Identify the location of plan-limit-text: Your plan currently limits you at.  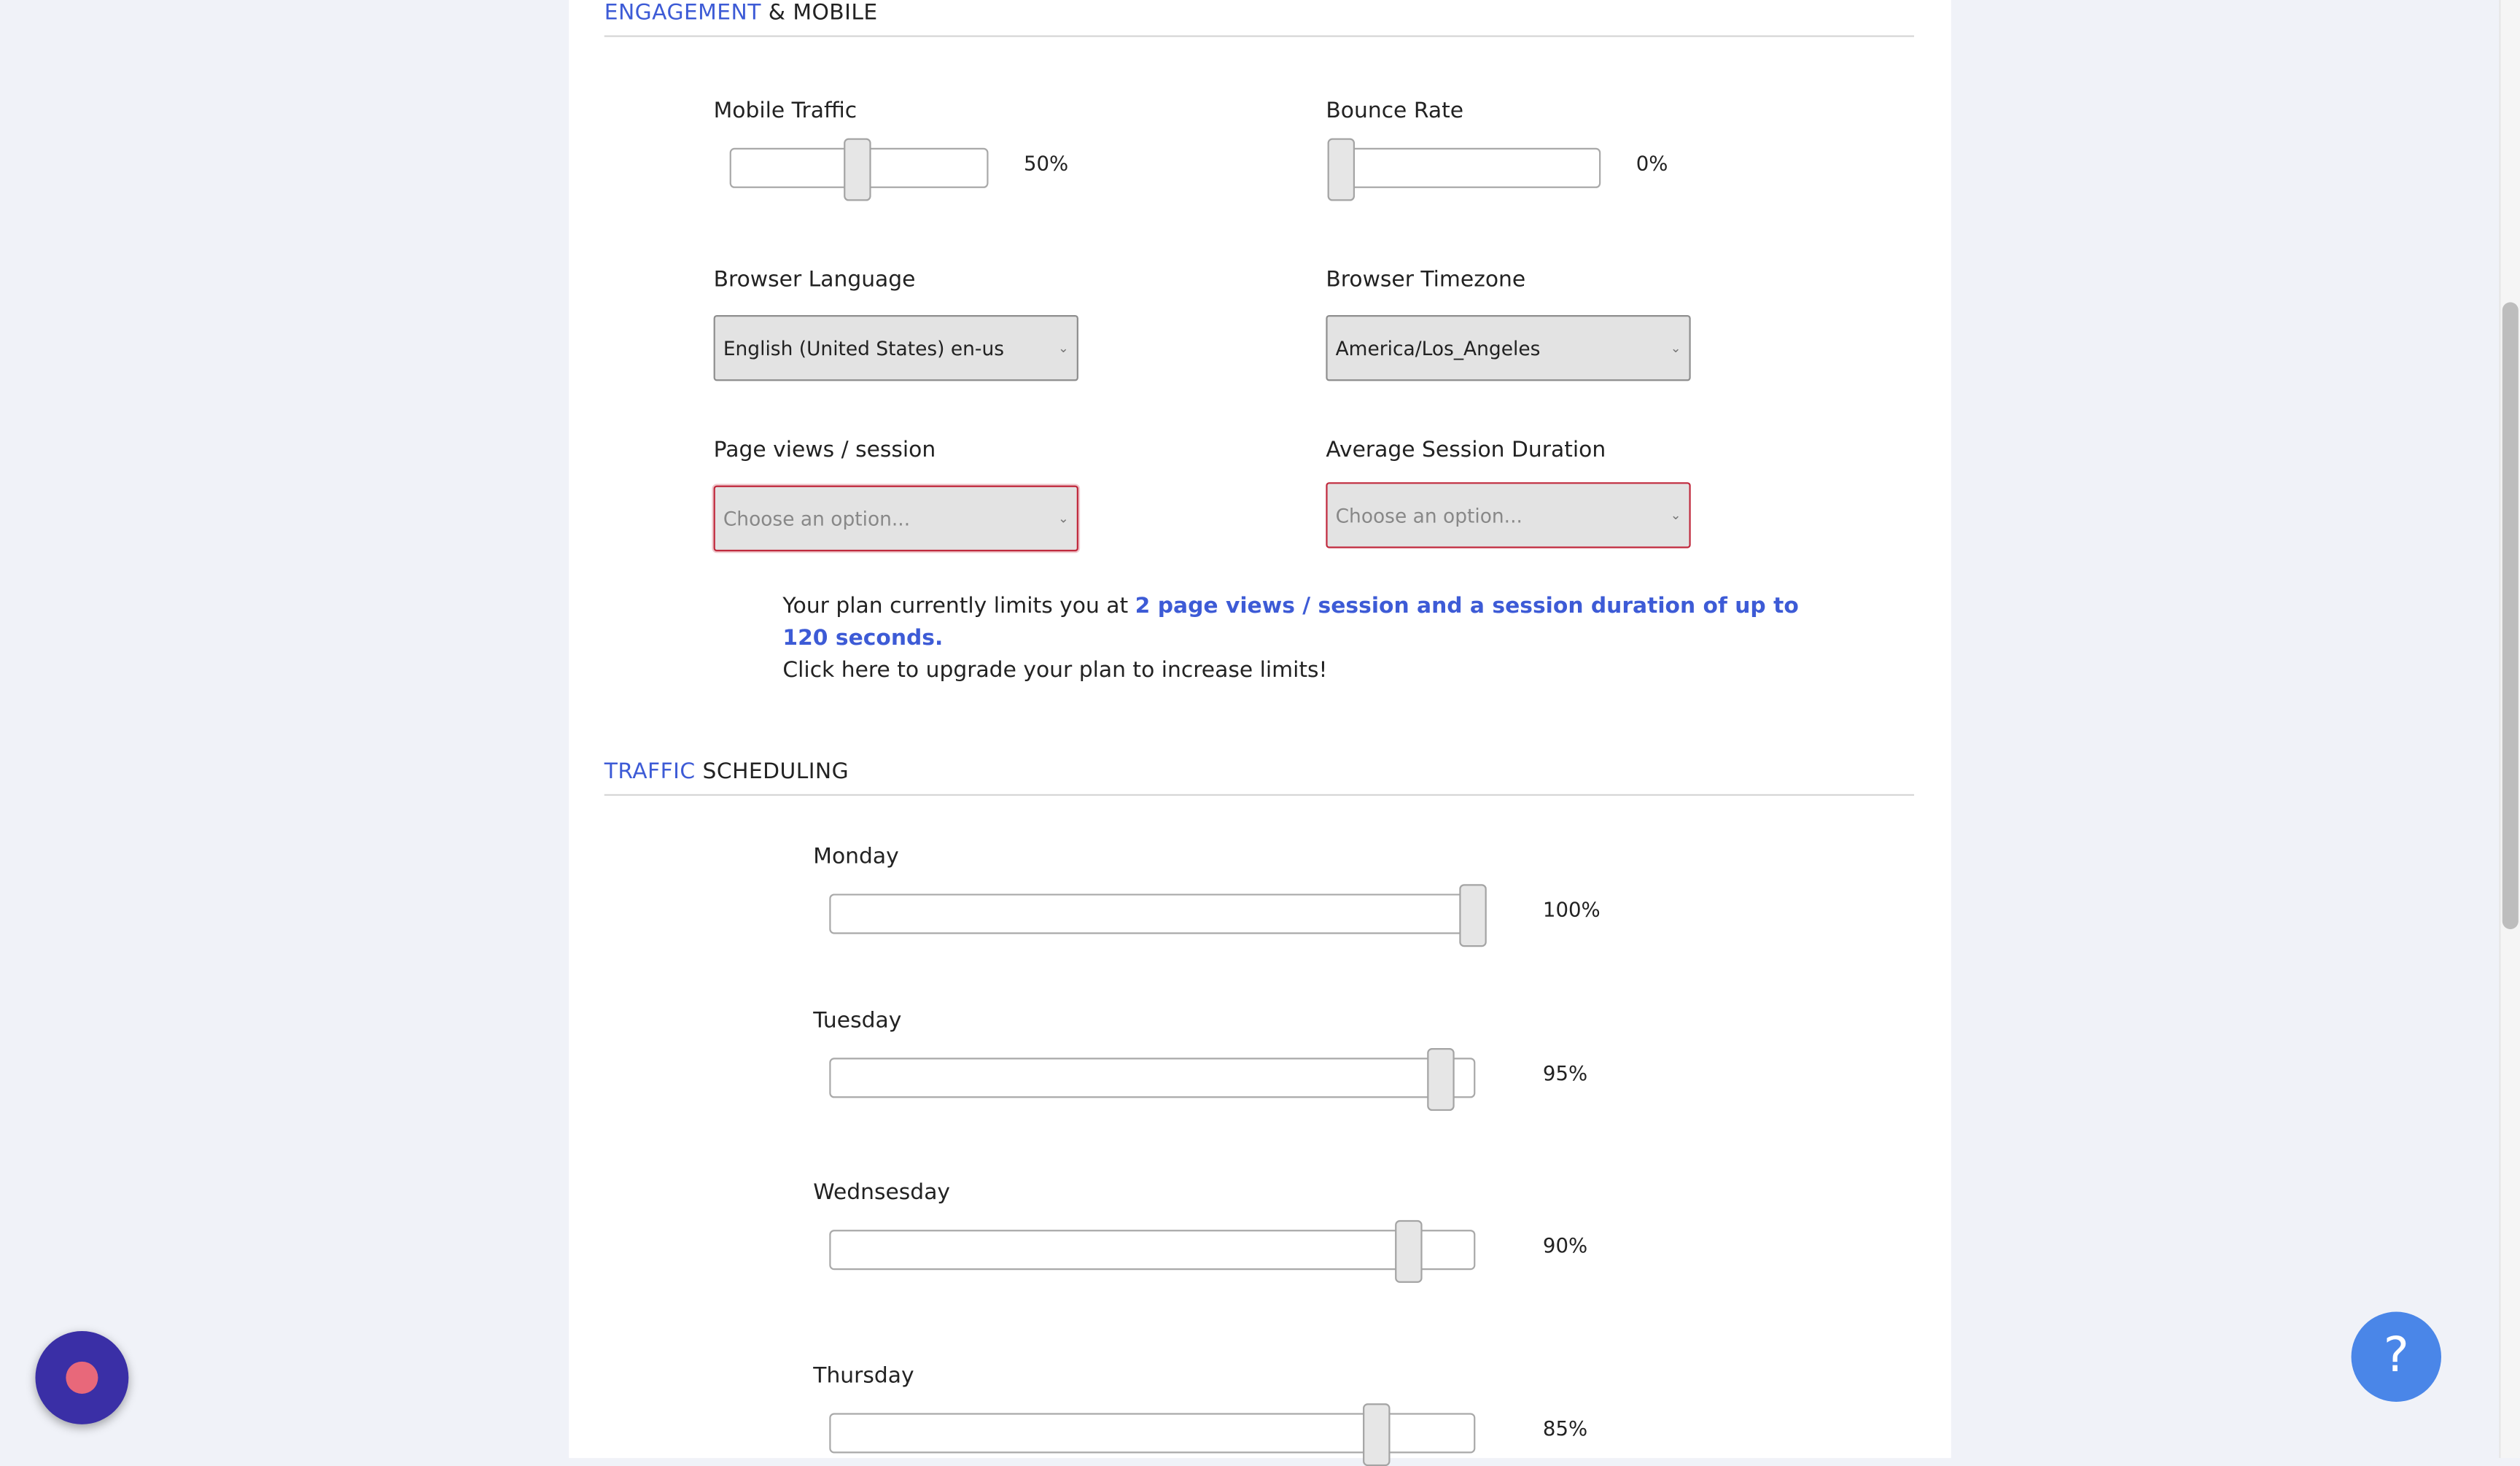
(958, 606).